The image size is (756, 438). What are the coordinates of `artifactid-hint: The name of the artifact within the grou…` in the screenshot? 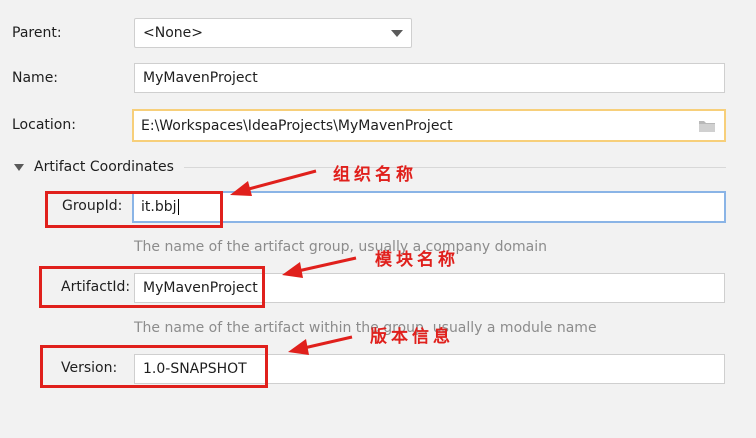 It's located at (365, 328).